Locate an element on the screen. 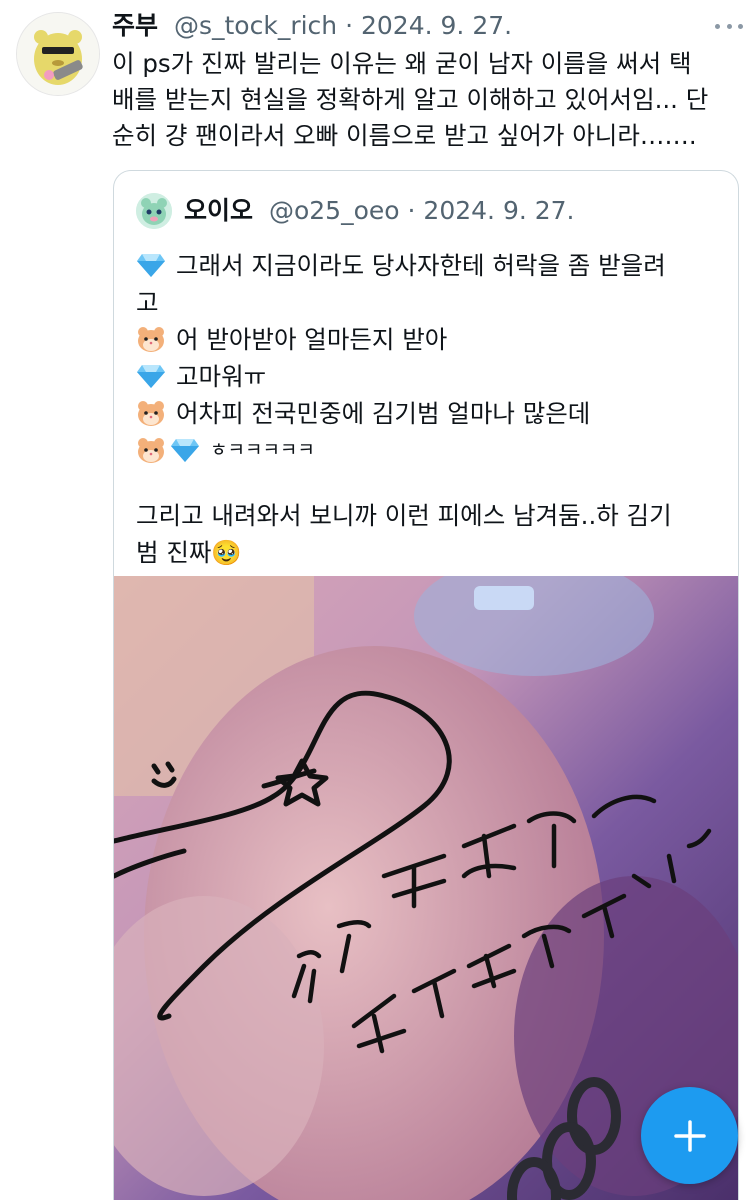 The height and width of the screenshot is (1200, 755). compose-button is located at coordinates (689, 1135).